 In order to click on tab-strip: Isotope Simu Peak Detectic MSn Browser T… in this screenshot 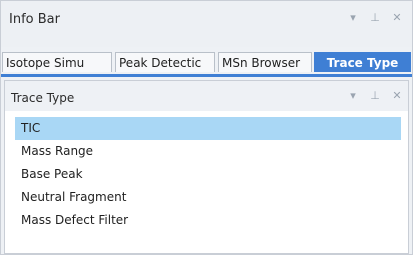, I will do `click(206, 63)`.